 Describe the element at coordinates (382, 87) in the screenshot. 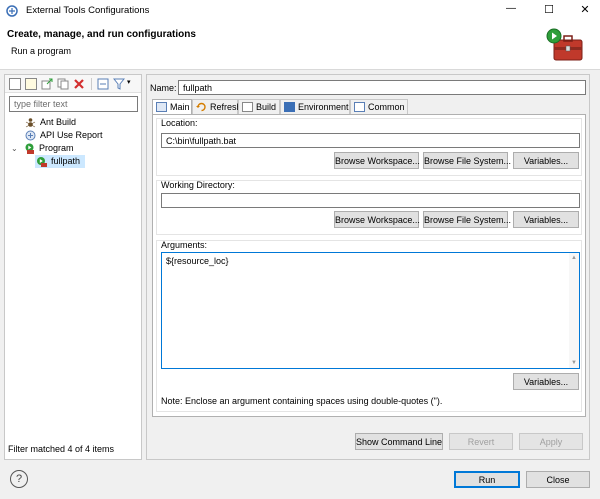

I see `name-input: fullpath` at that location.